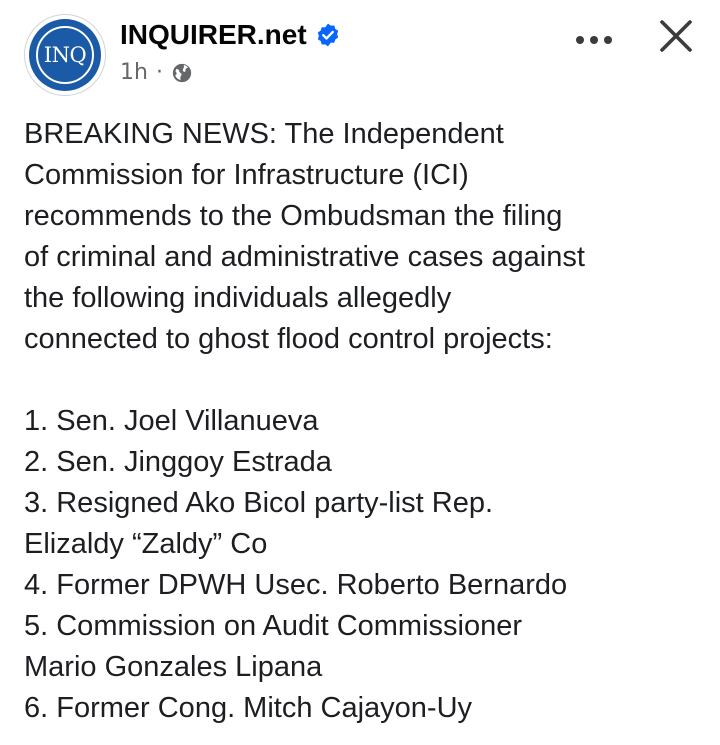  Describe the element at coordinates (146, 544) in the screenshot. I see `list-item-continuation: Elizaldy “Zaldy” Co` at that location.